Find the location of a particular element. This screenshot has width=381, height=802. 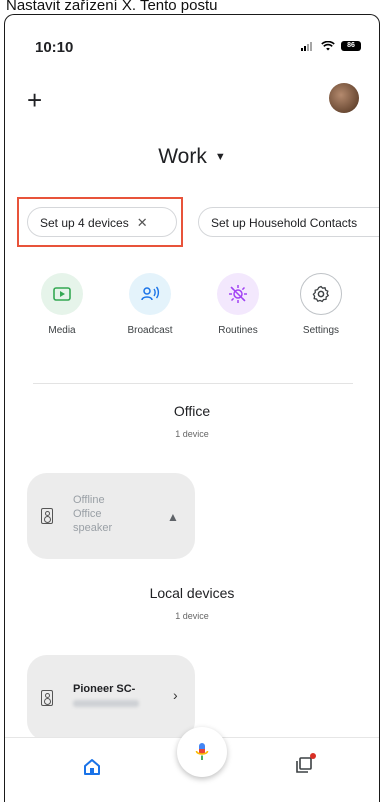

chip-label: Set up 4 devices is located at coordinates (84, 223).